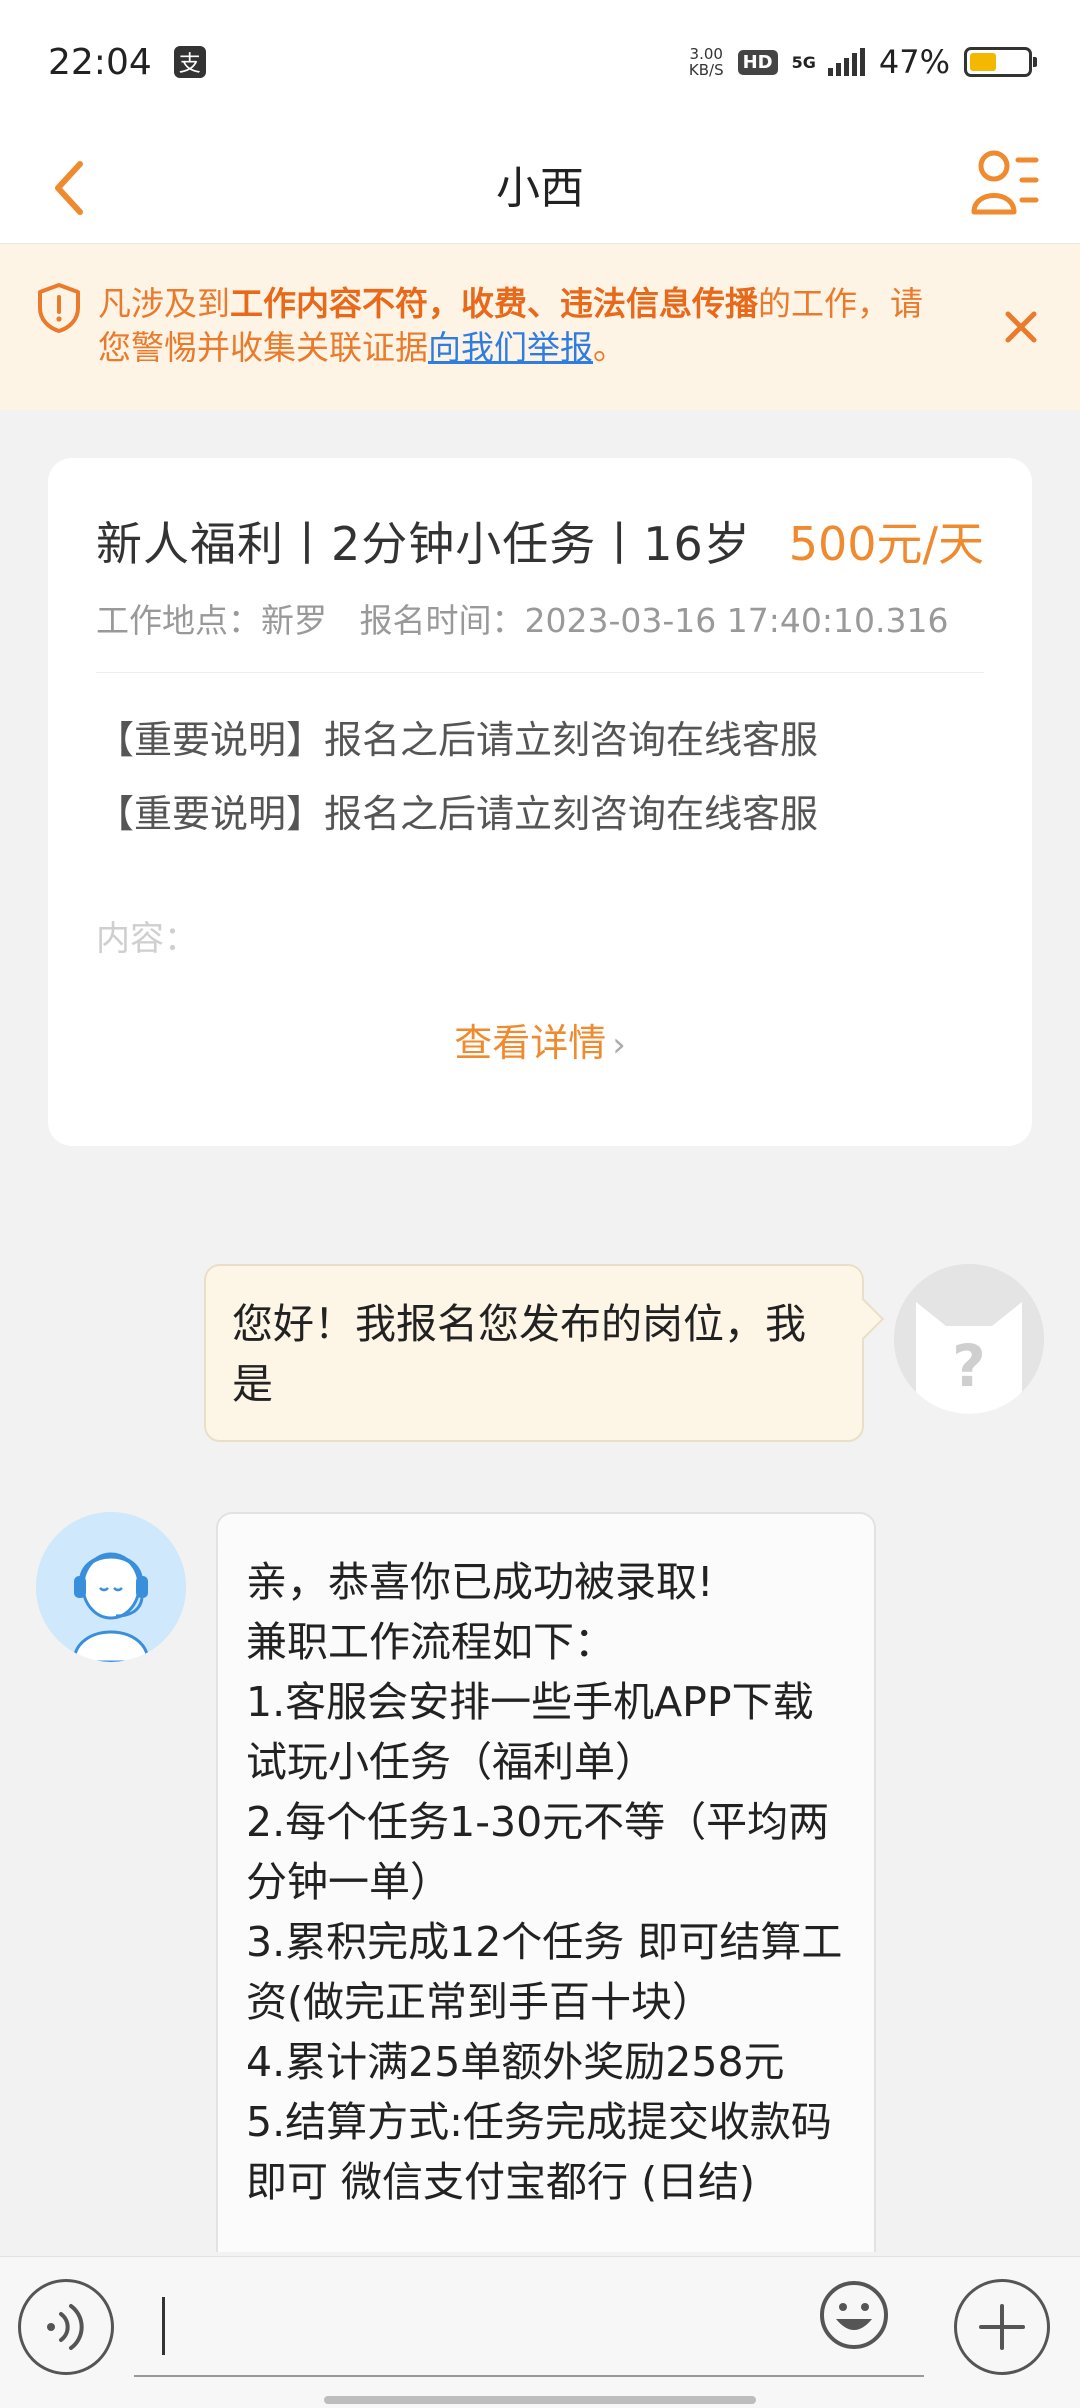 Image resolution: width=1080 pixels, height=2408 pixels. I want to click on close-icon, so click(1021, 327).